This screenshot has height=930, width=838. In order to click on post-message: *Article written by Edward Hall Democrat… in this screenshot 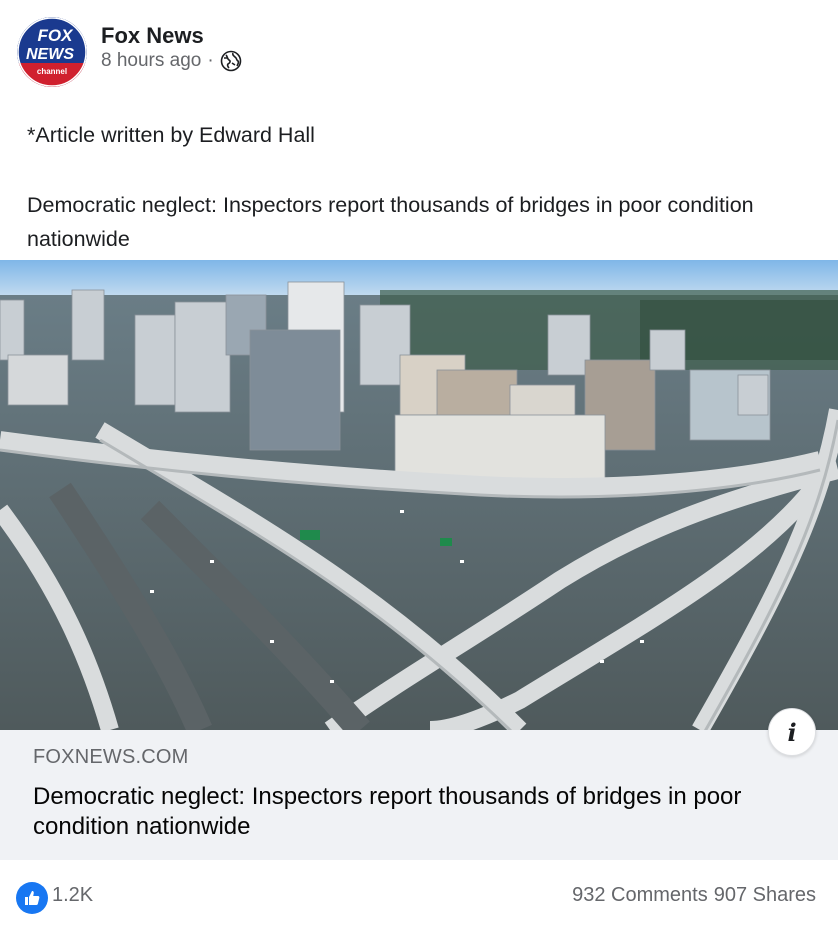, I will do `click(417, 187)`.